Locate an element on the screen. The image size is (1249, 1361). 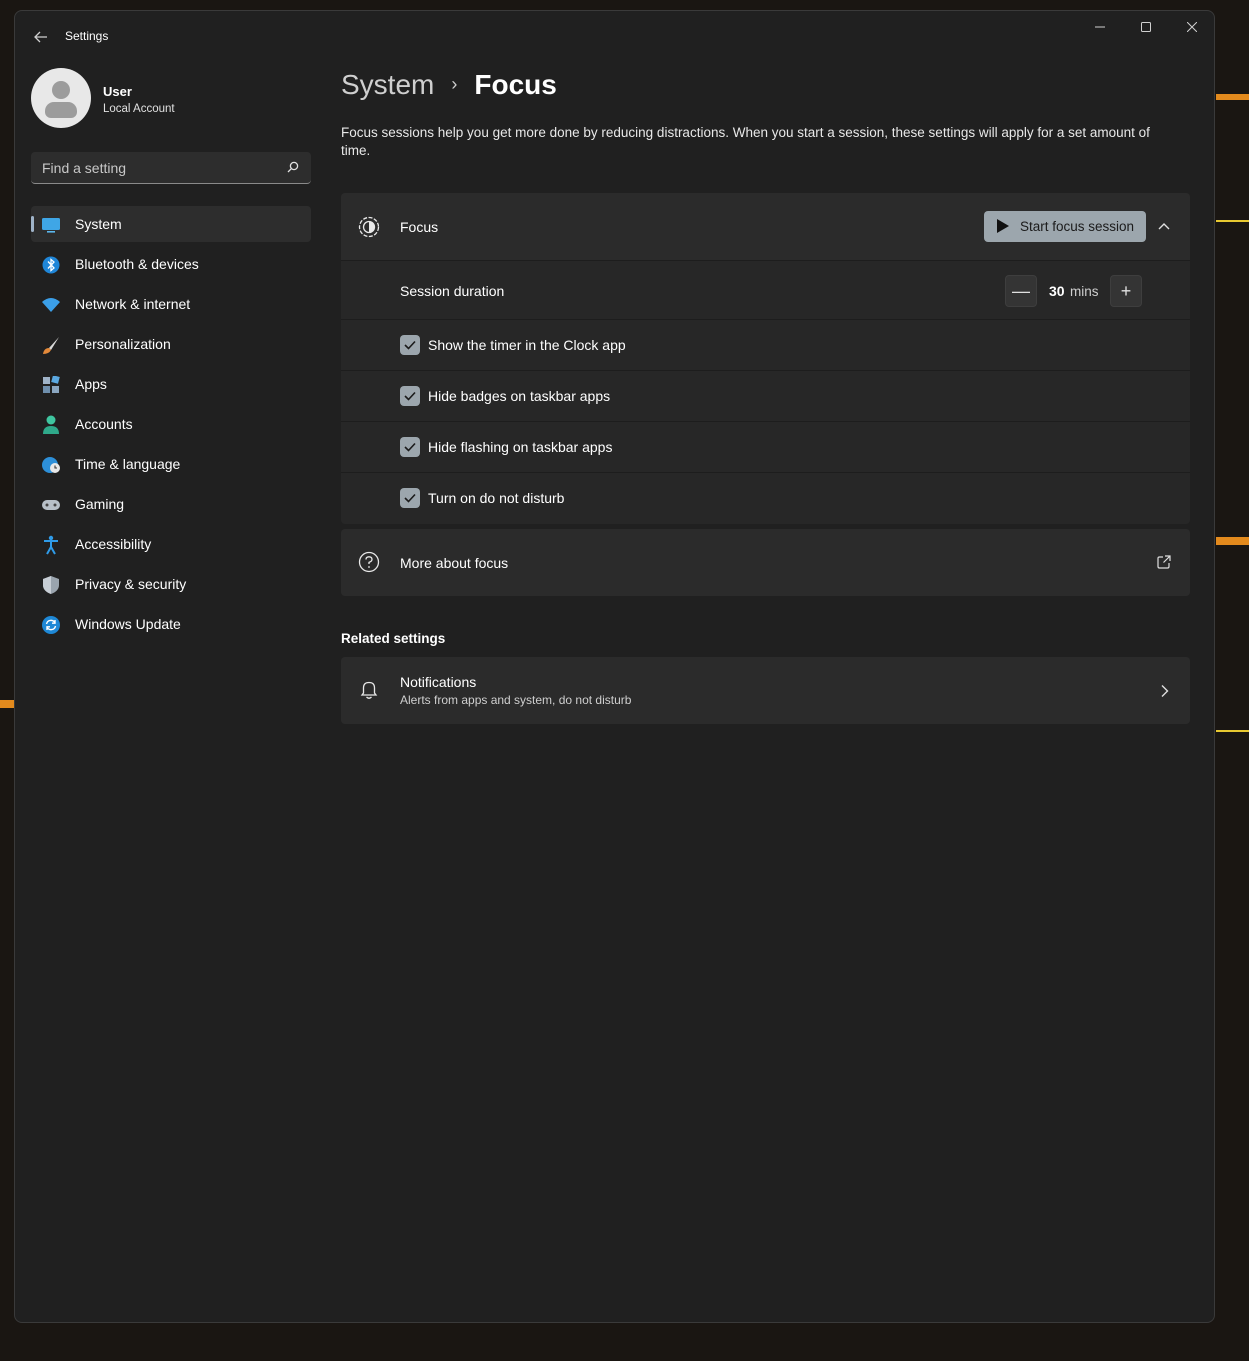
sidebar-item-accessibility: Accessibility is located at coordinates (171, 544).